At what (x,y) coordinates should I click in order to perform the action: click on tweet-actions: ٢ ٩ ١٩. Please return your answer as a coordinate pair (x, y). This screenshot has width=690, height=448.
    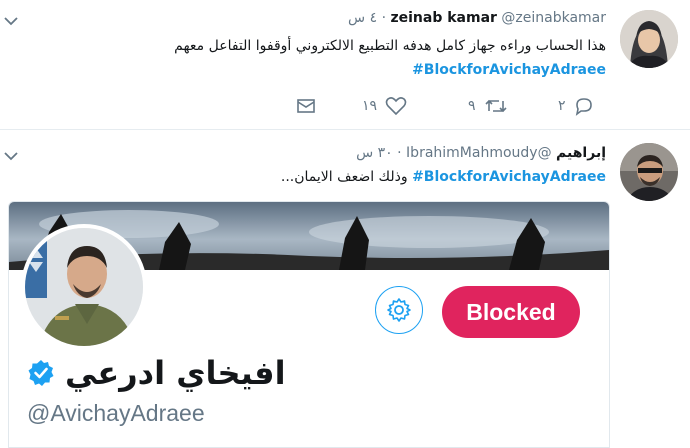
    Looking at the image, I should click on (450, 106).